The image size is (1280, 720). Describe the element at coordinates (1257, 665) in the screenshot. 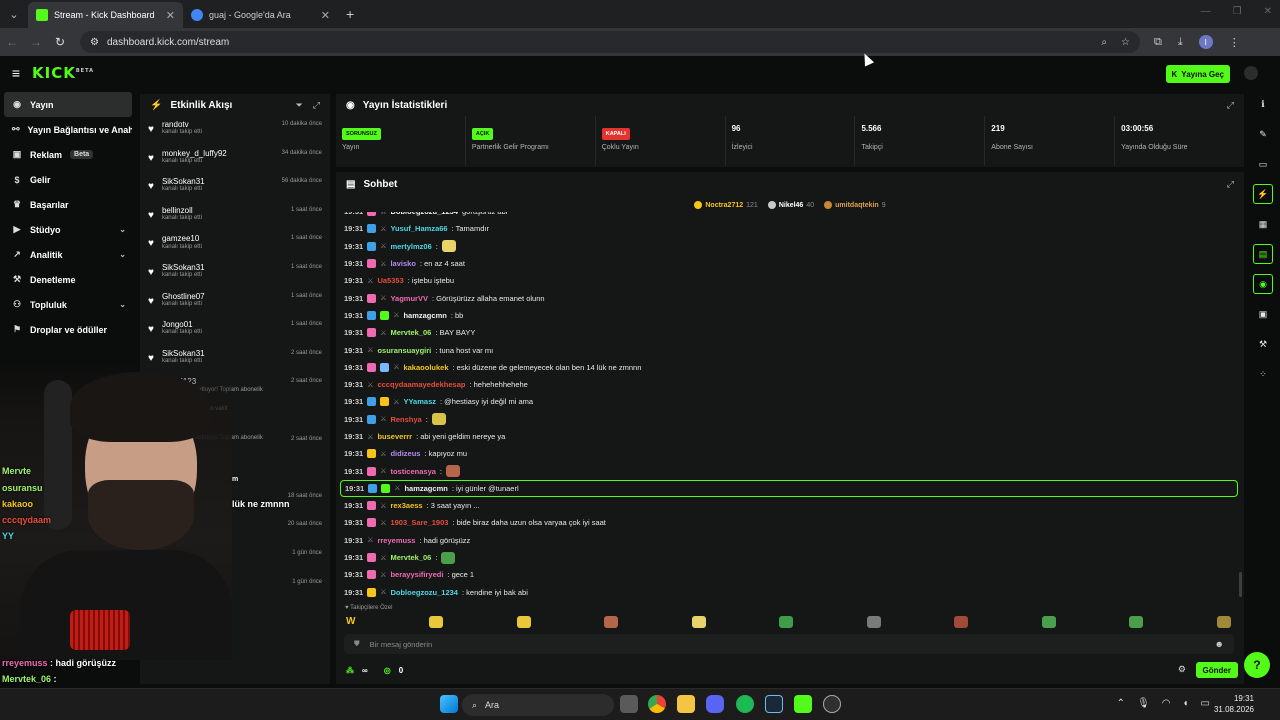

I see `help-button: ?` at that location.